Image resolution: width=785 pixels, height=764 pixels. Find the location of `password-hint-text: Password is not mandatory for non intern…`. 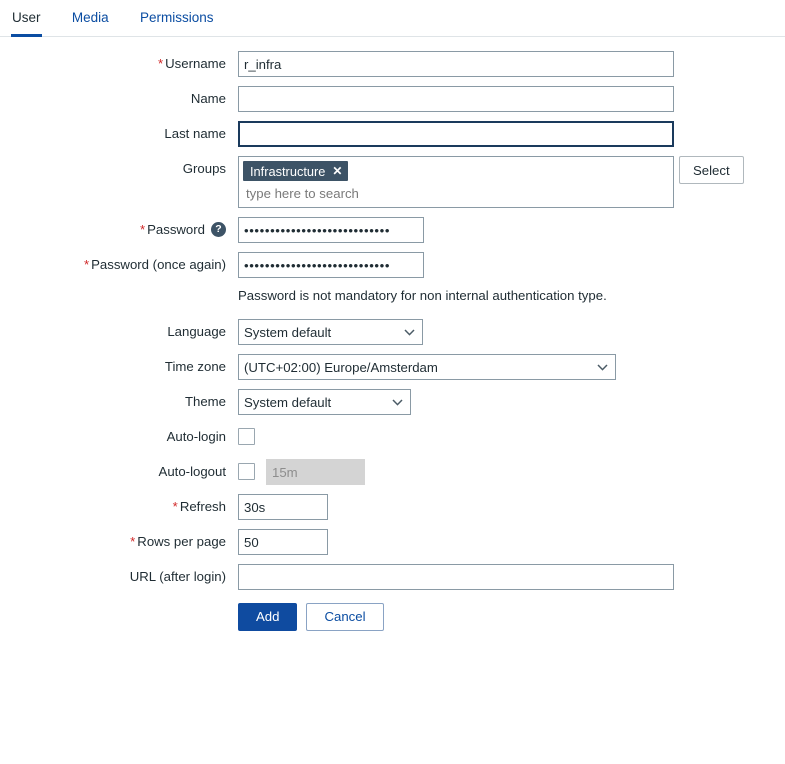

password-hint-text: Password is not mandatory for non intern… is located at coordinates (422, 295).